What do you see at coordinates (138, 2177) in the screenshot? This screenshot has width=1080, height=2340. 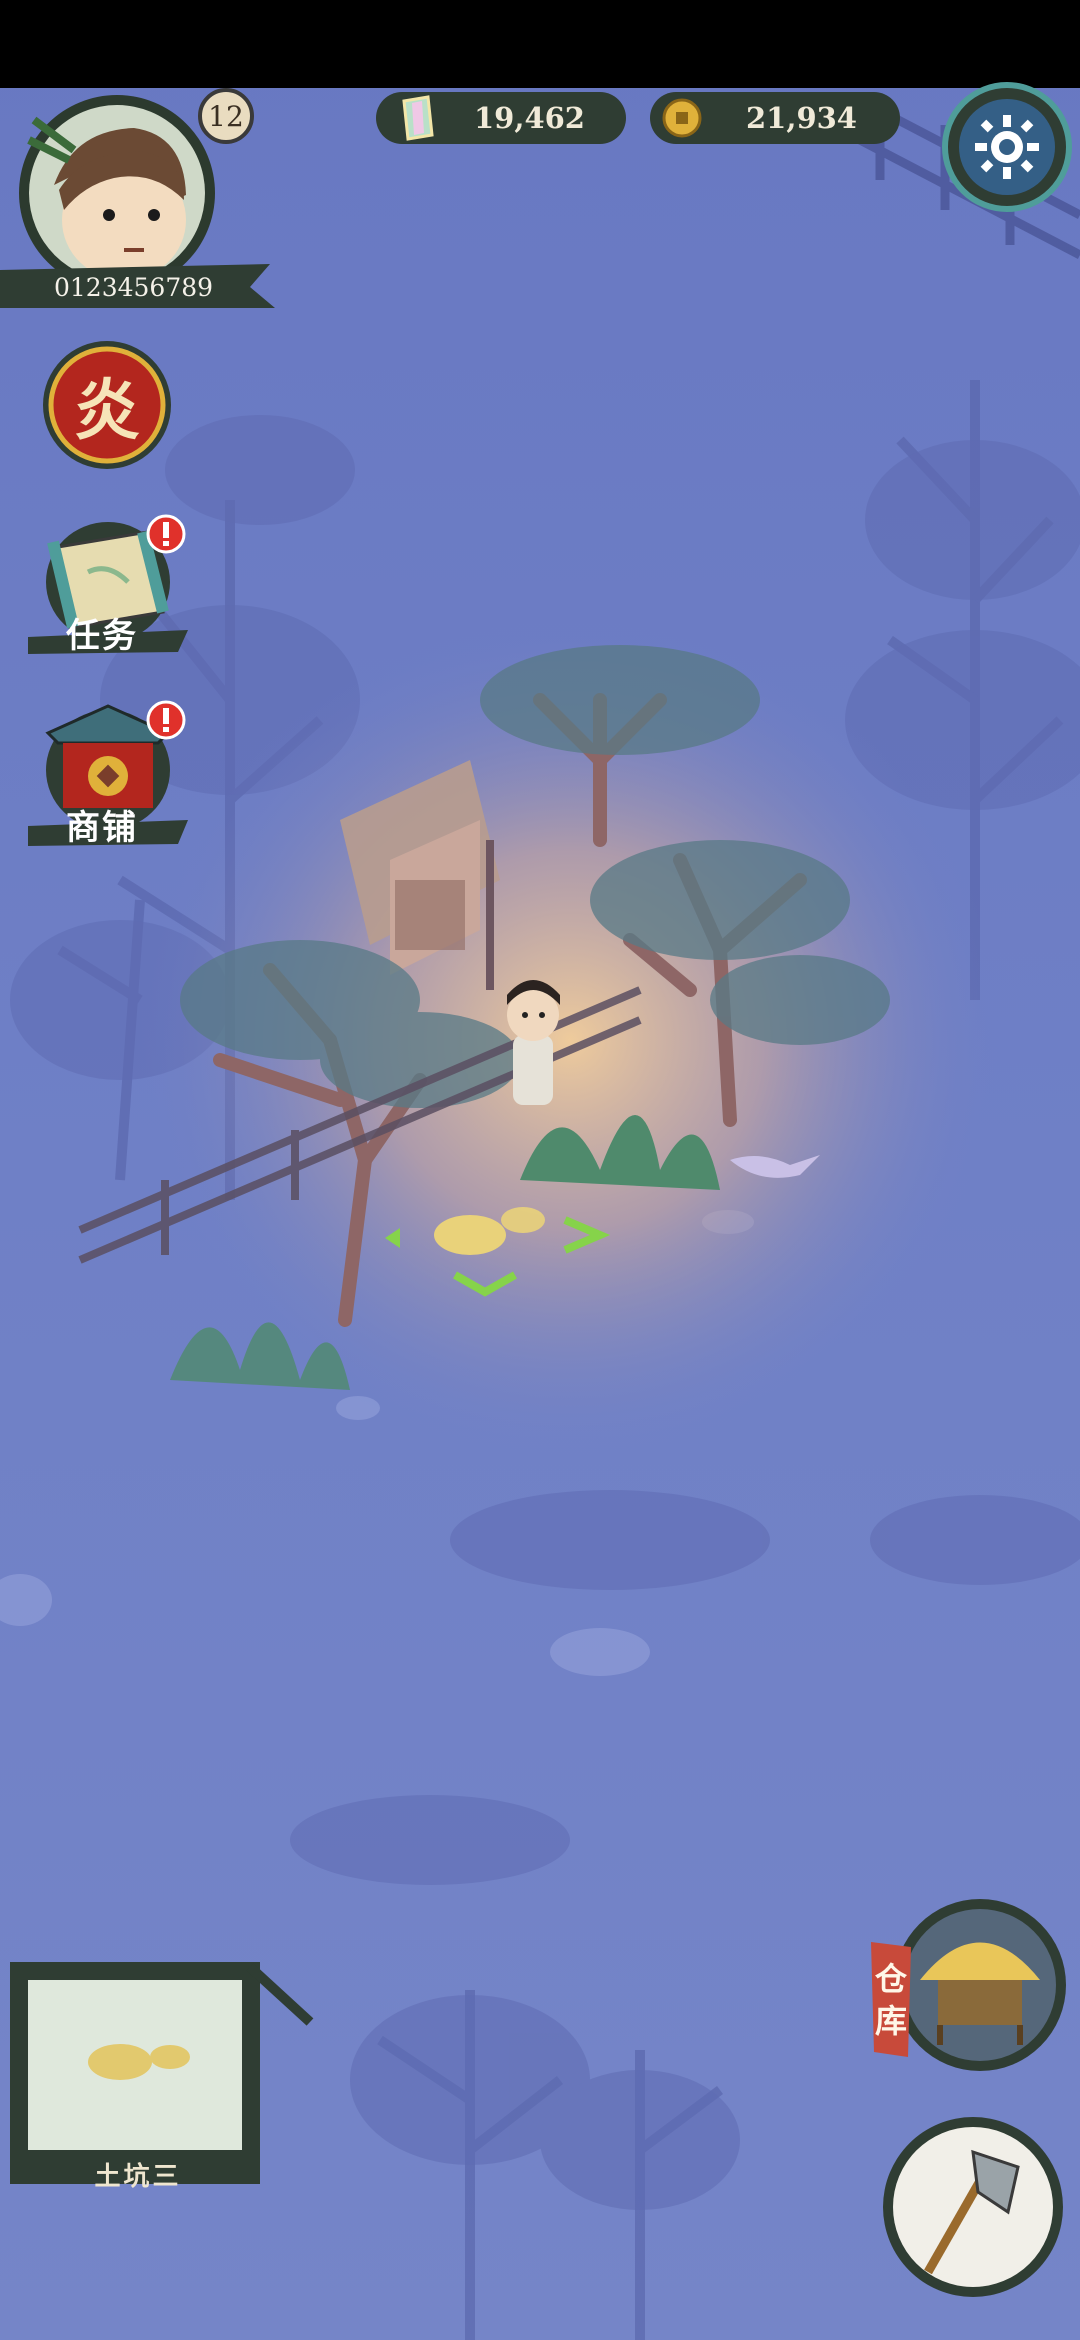 I see `selected-spot-label: 土坑三` at bounding box center [138, 2177].